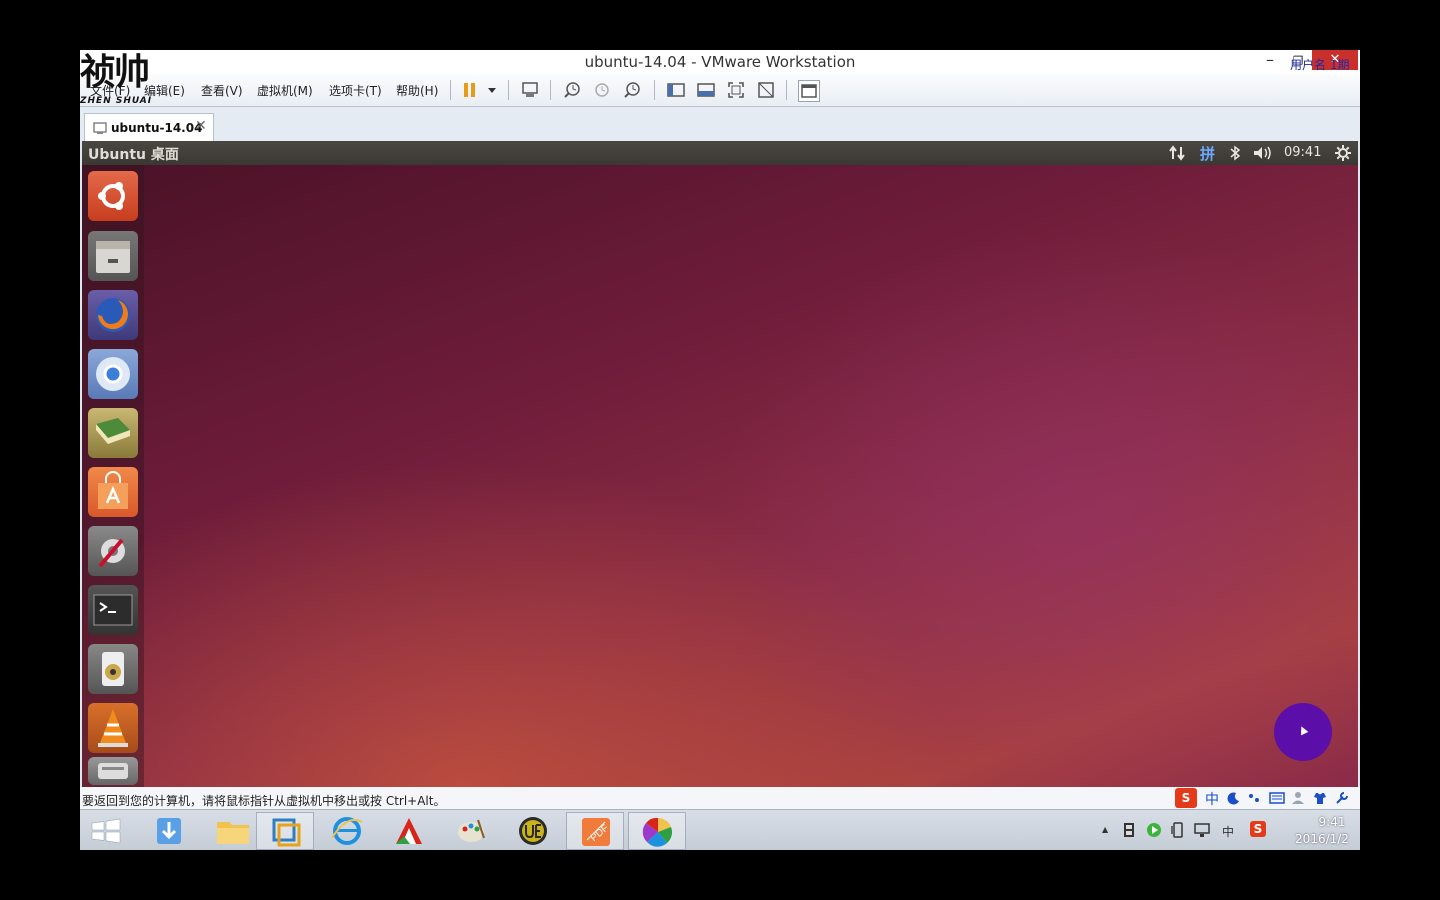 Image resolution: width=1440 pixels, height=900 pixels. I want to click on status-bar: 要返回到您的计算机，请将鼠标指针从虚拟机中移出或按 Ctrl+Alt。 S 中, so click(720, 798).